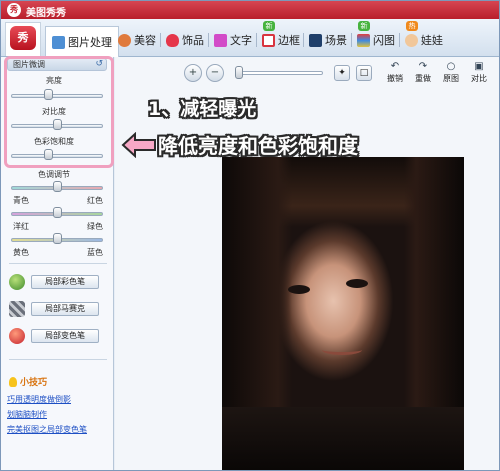 The image size is (500, 471). I want to click on doll-icon, so click(411, 40).